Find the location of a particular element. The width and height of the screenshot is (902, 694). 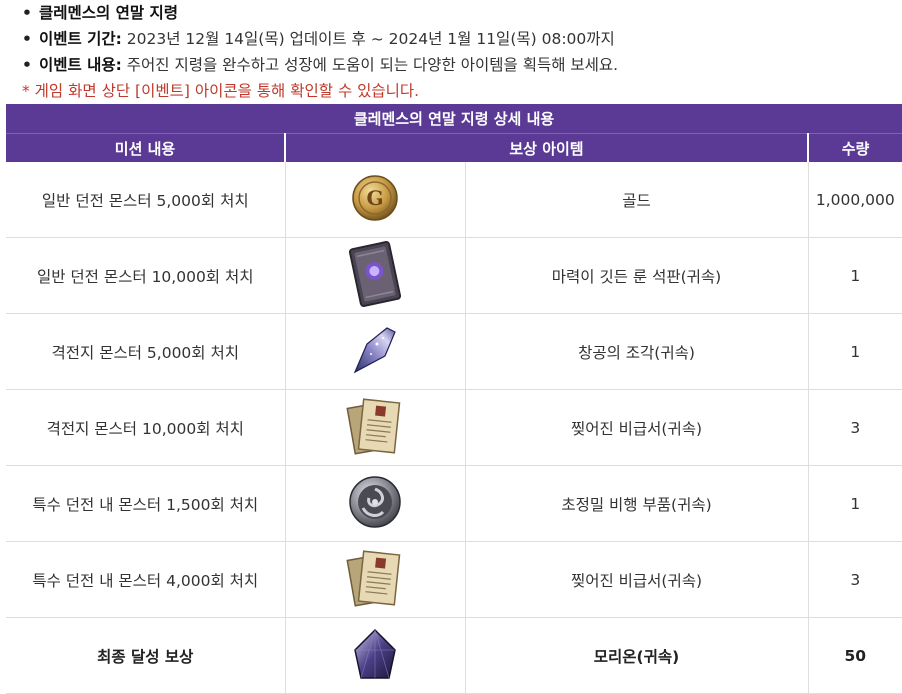

event-content-label: 이벤트 내용: is located at coordinates (80, 65).